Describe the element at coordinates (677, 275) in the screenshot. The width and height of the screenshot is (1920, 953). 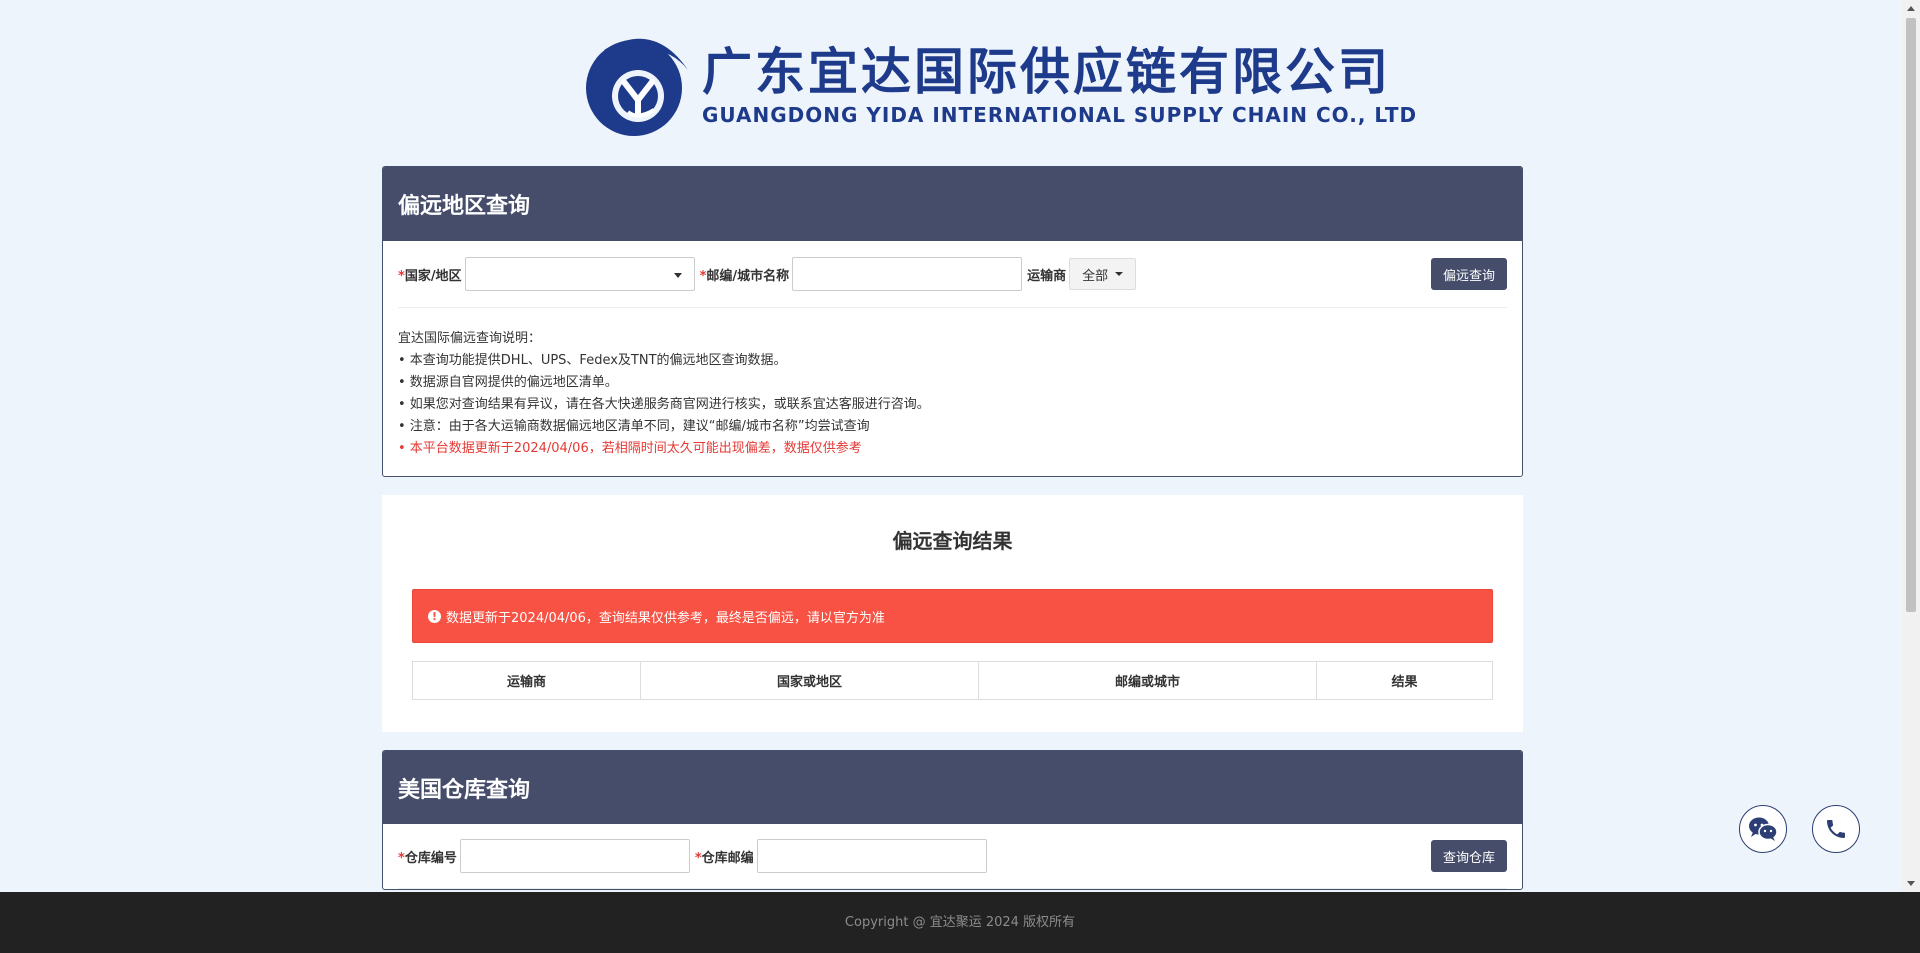
I see `chevron-down-icon` at that location.